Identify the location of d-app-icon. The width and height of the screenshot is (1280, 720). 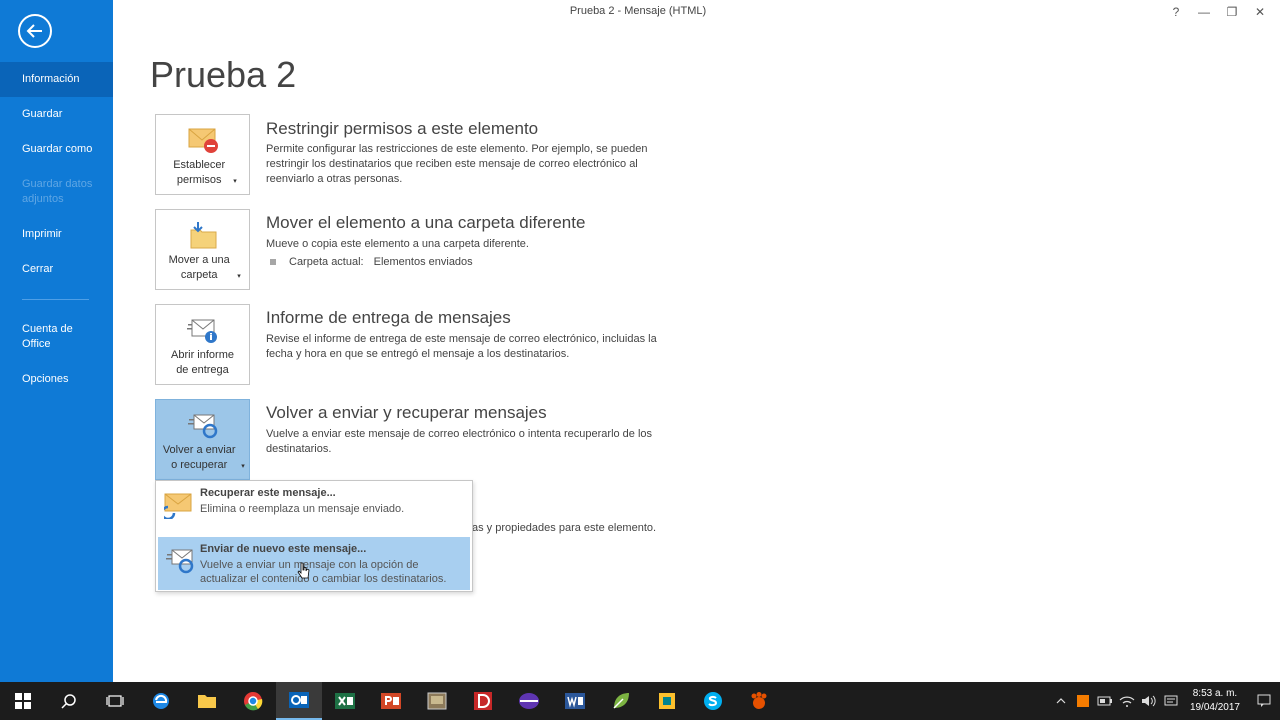
(483, 701).